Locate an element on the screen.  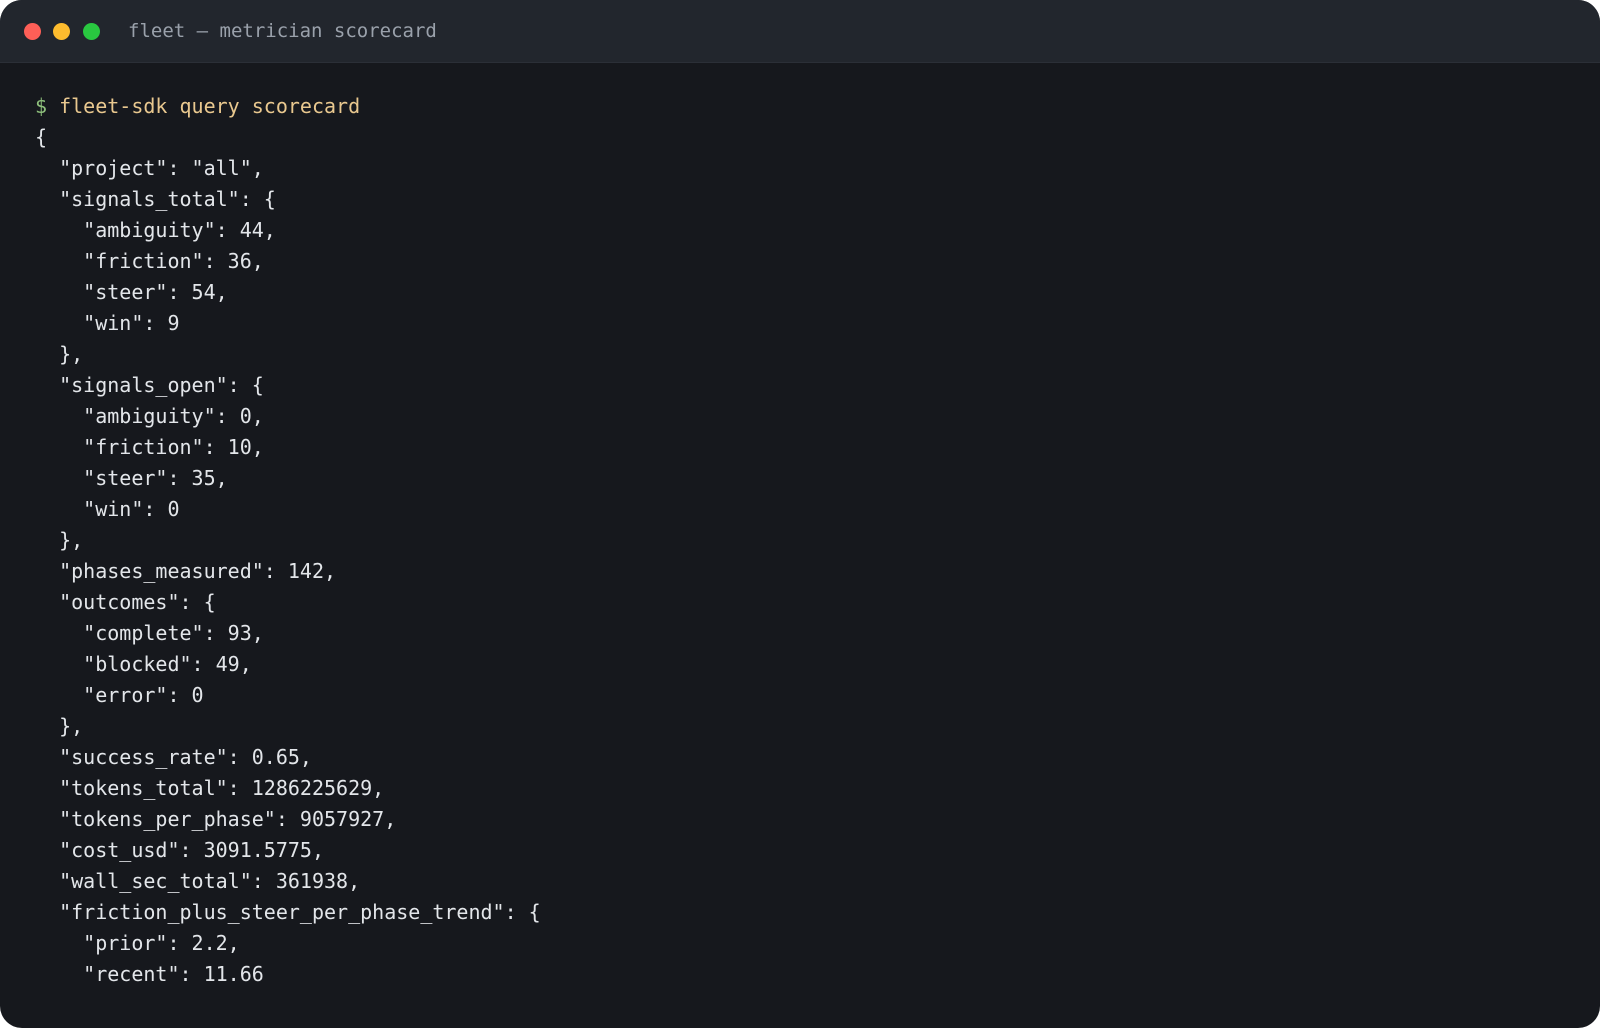
output-line: "win": 9 is located at coordinates (107, 323).